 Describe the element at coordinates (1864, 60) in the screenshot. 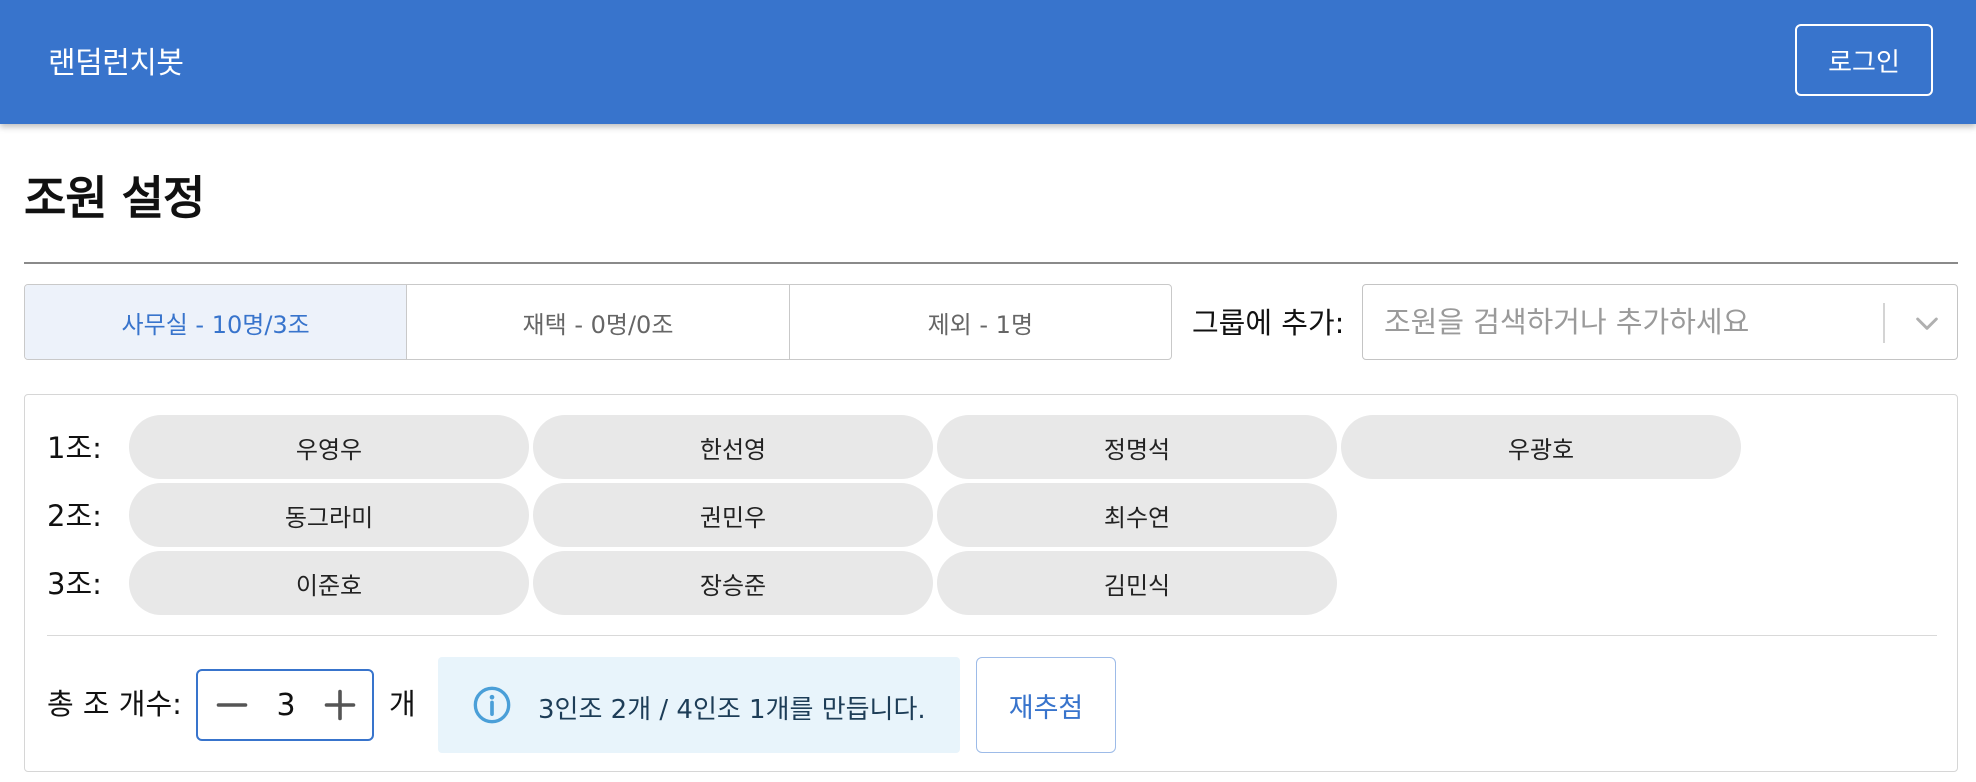

I see `login-button: 로그인` at that location.